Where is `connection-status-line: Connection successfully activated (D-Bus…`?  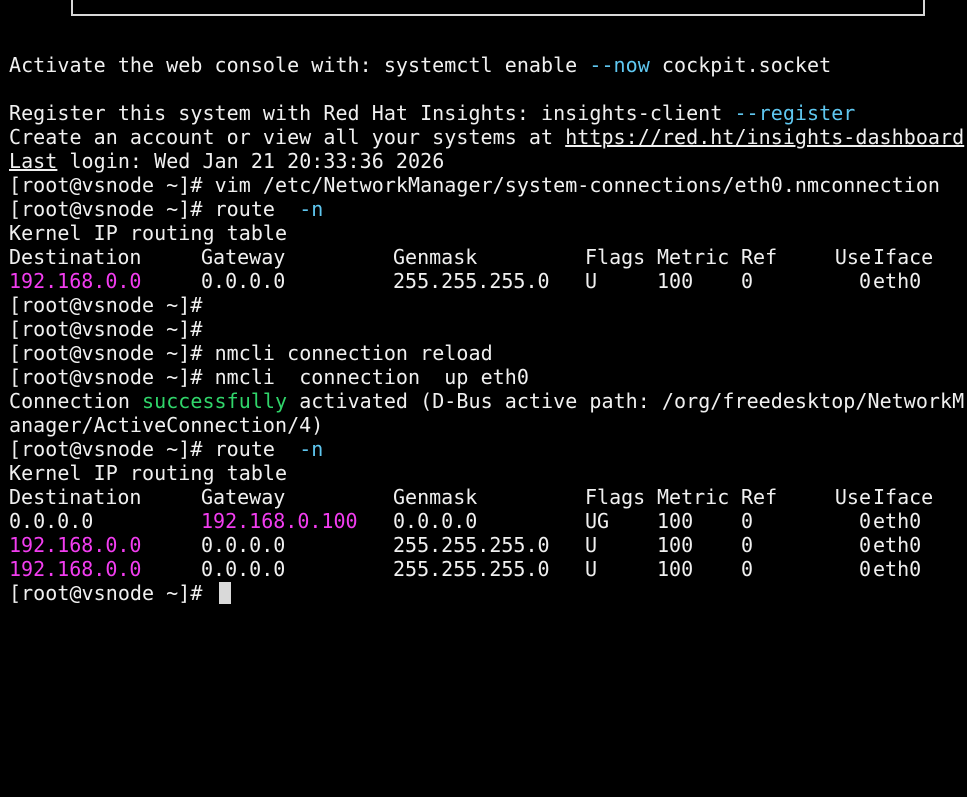
connection-status-line: Connection successfully activated (D-Bus… is located at coordinates (487, 401).